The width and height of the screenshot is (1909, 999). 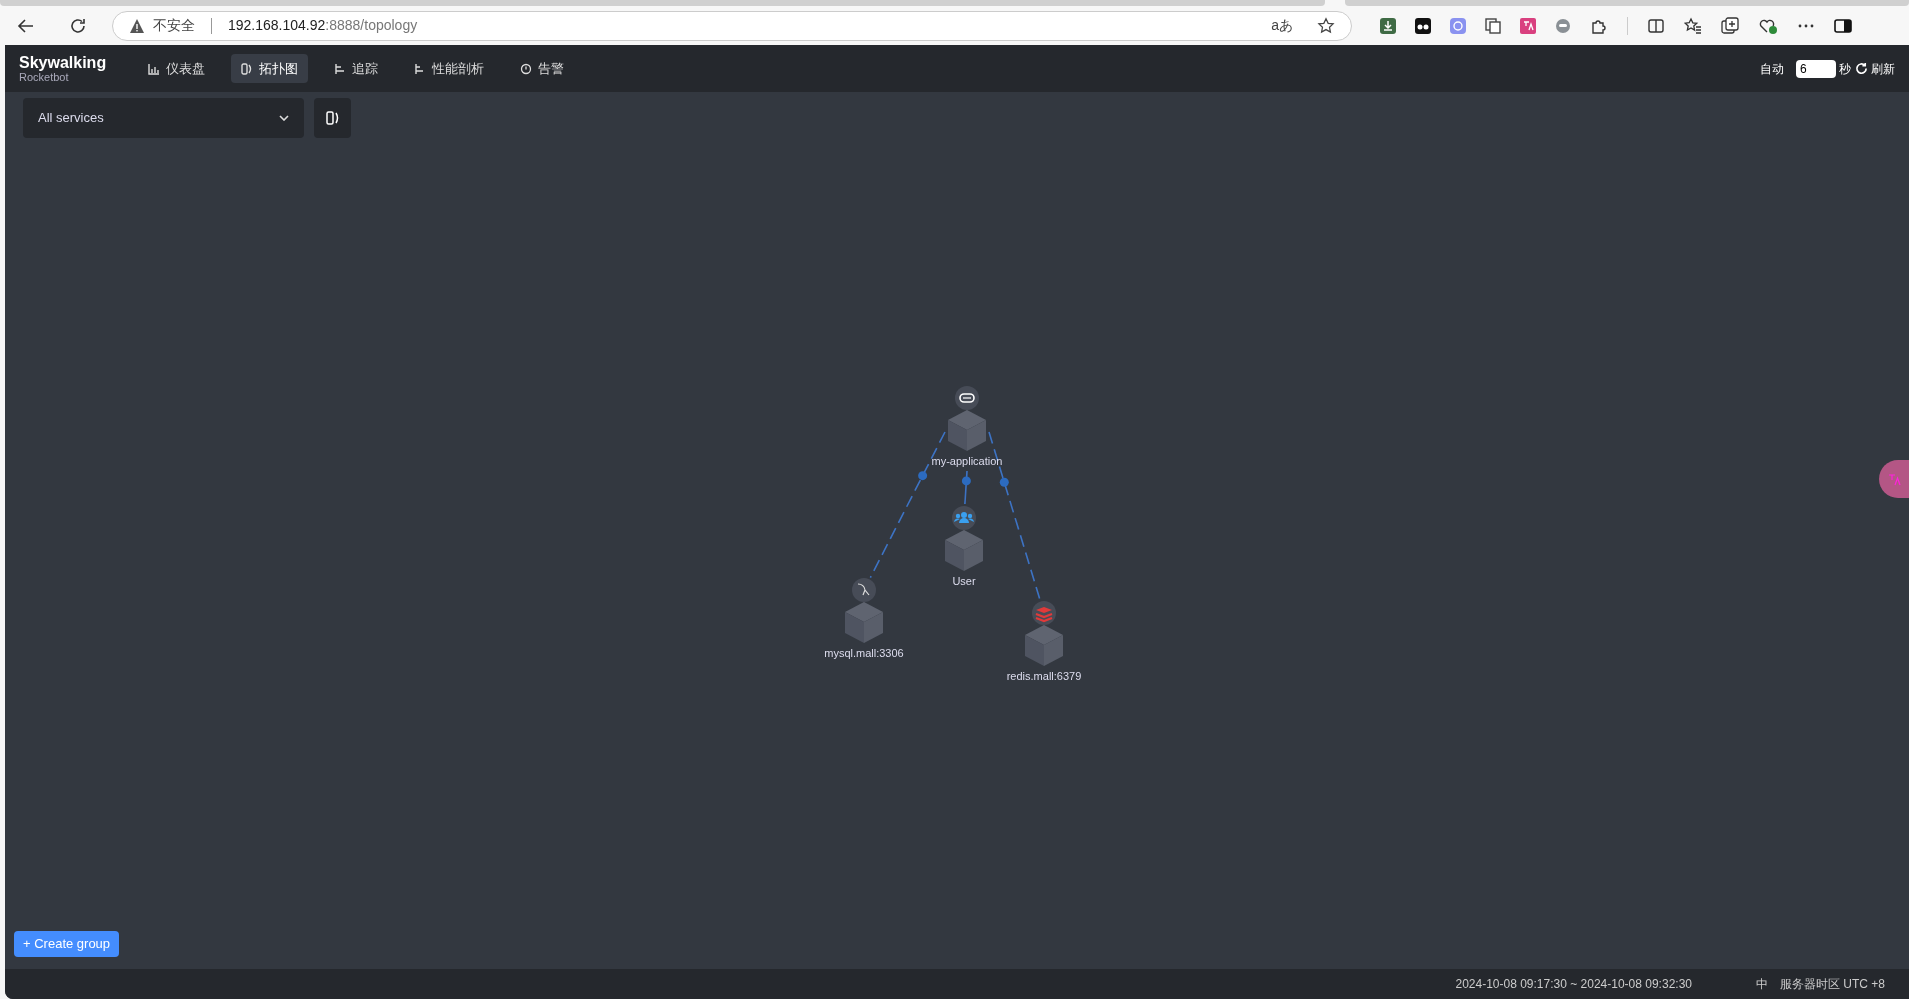 I want to click on dashed-connector, so click(x=966, y=487).